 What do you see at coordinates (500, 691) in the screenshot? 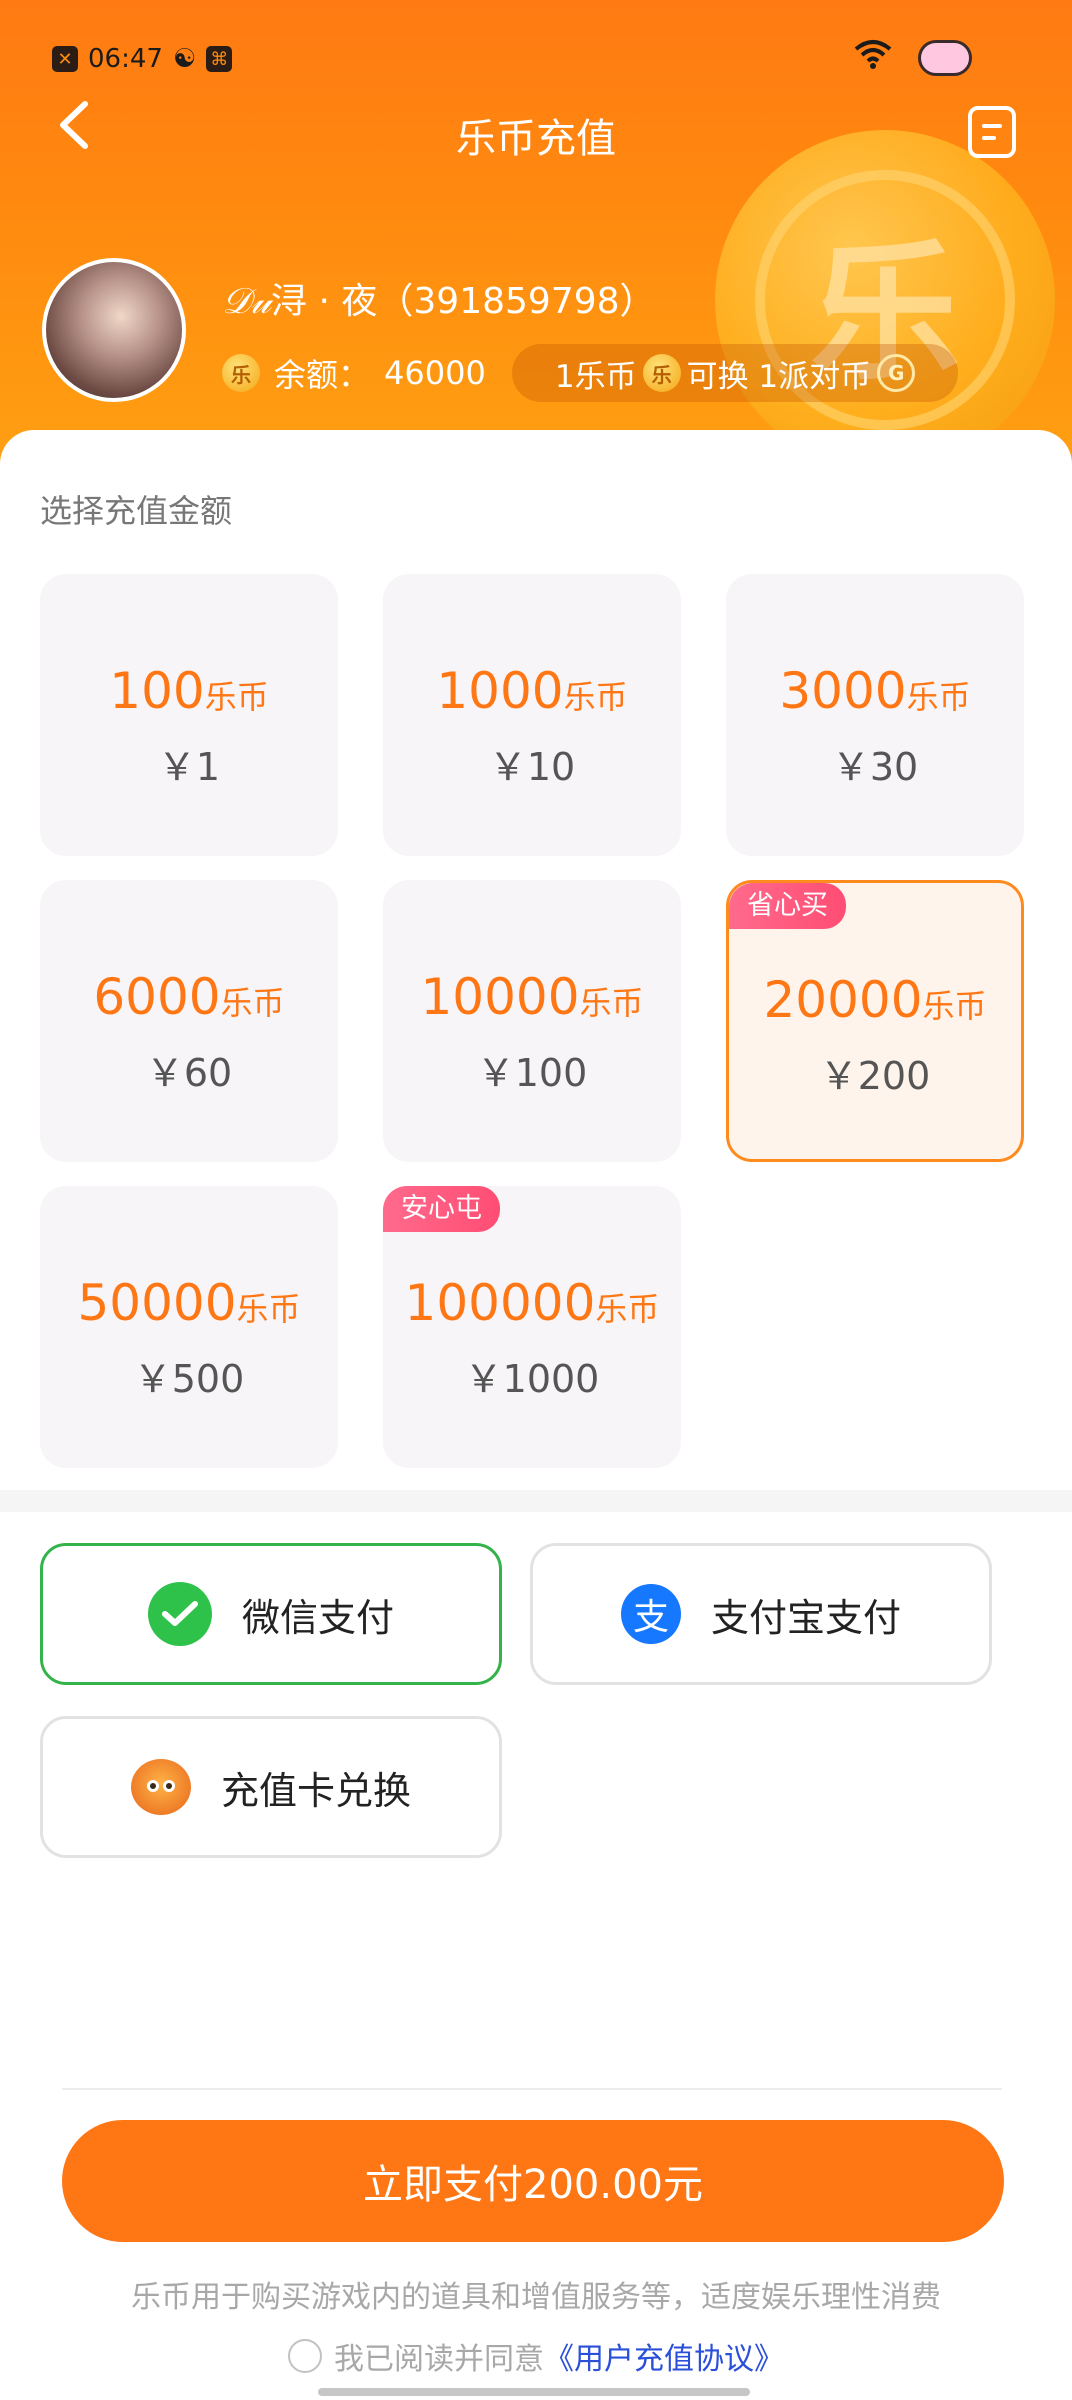
I see `package-coins: 1000` at bounding box center [500, 691].